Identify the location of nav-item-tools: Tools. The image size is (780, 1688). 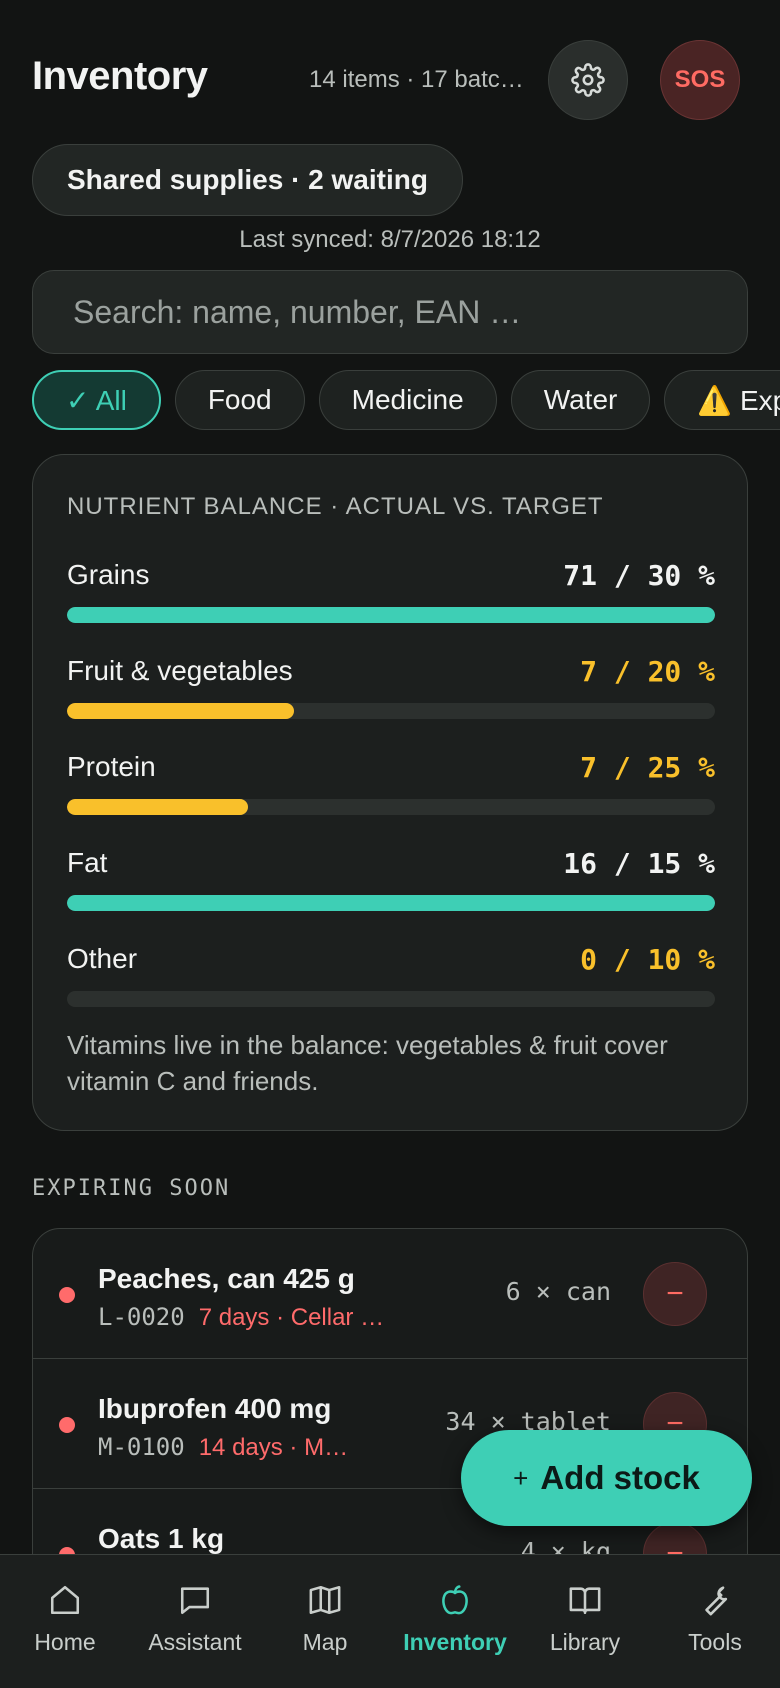
(715, 1621).